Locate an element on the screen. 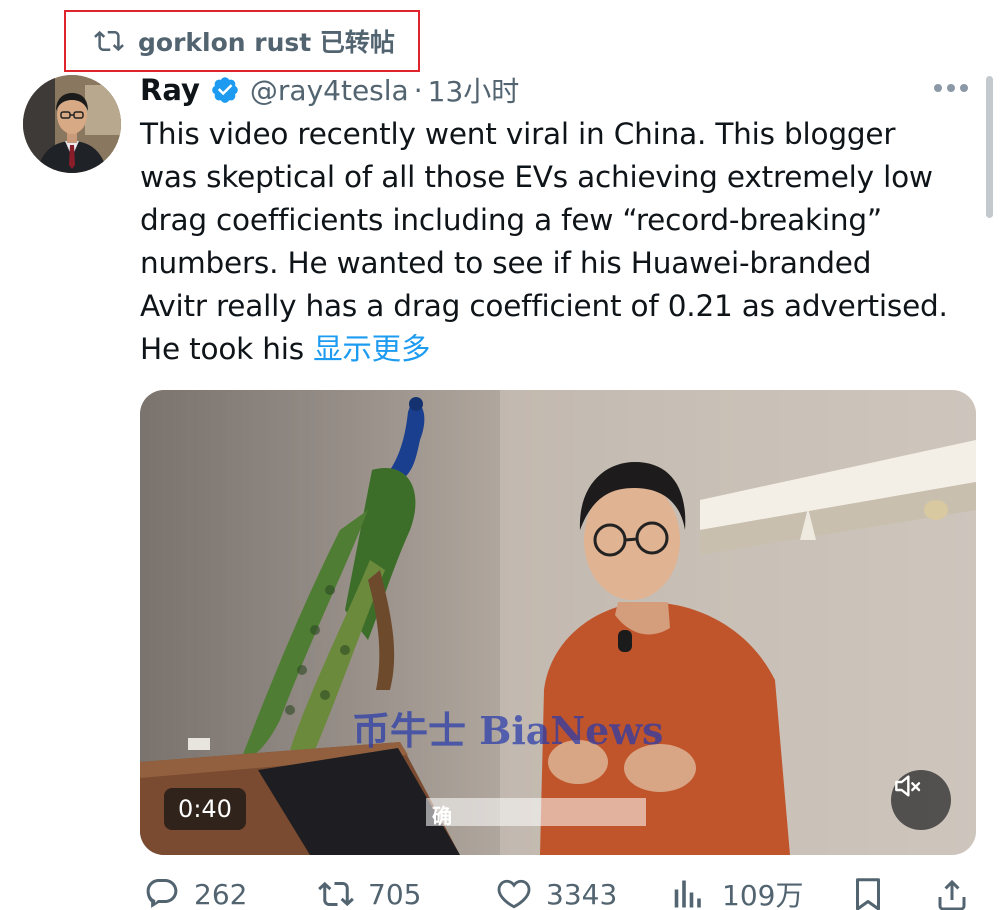 This screenshot has height=910, width=1000. avatar-image is located at coordinates (72, 124).